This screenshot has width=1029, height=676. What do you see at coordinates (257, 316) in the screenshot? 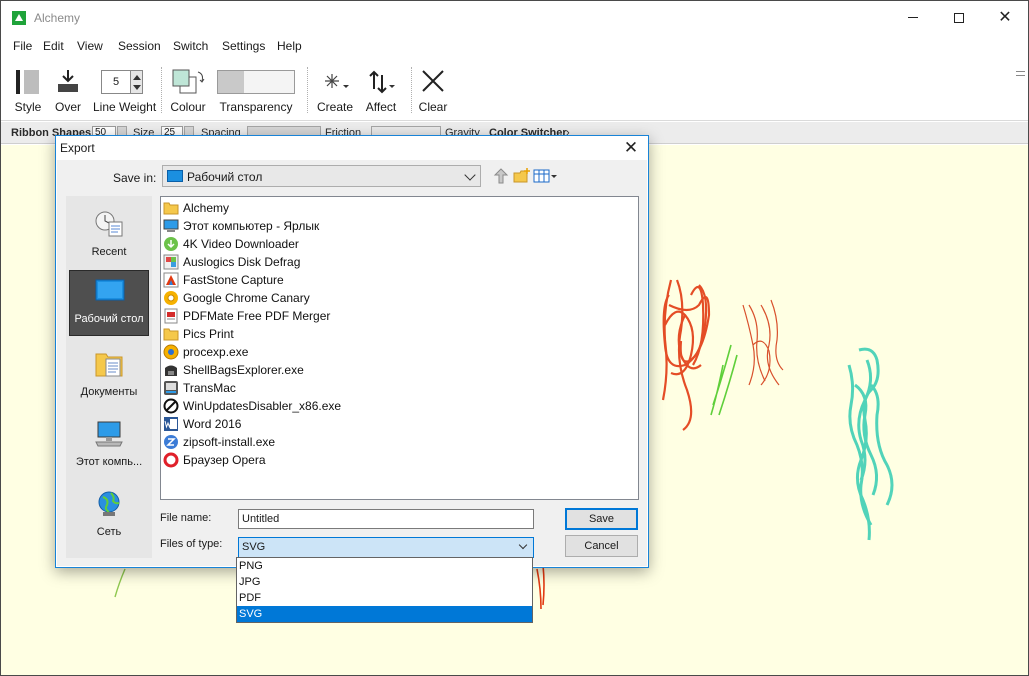
I see `file-name: PDFMate Free PDF Merger` at bounding box center [257, 316].